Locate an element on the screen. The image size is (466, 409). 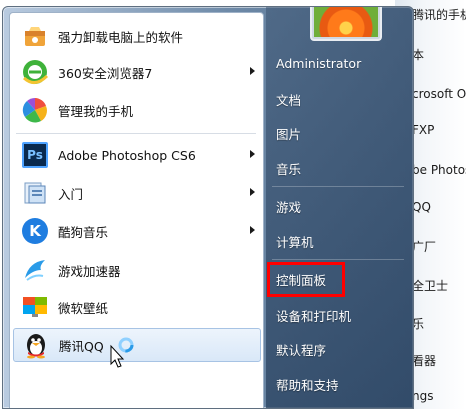
right-item-default-programs: 默认程序 is located at coordinates (301, 349).